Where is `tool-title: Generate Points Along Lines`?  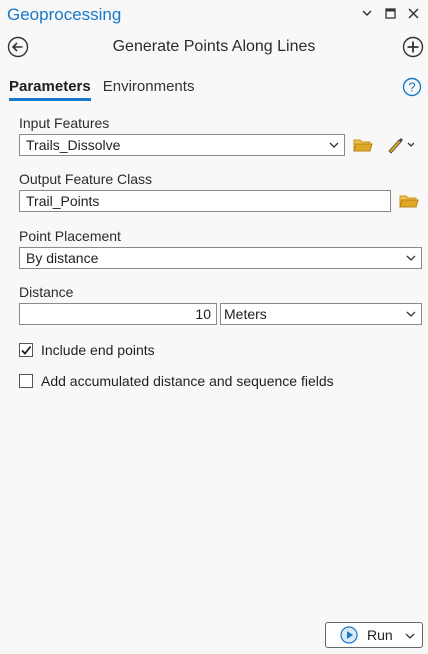
tool-title: Generate Points Along Lines is located at coordinates (214, 46).